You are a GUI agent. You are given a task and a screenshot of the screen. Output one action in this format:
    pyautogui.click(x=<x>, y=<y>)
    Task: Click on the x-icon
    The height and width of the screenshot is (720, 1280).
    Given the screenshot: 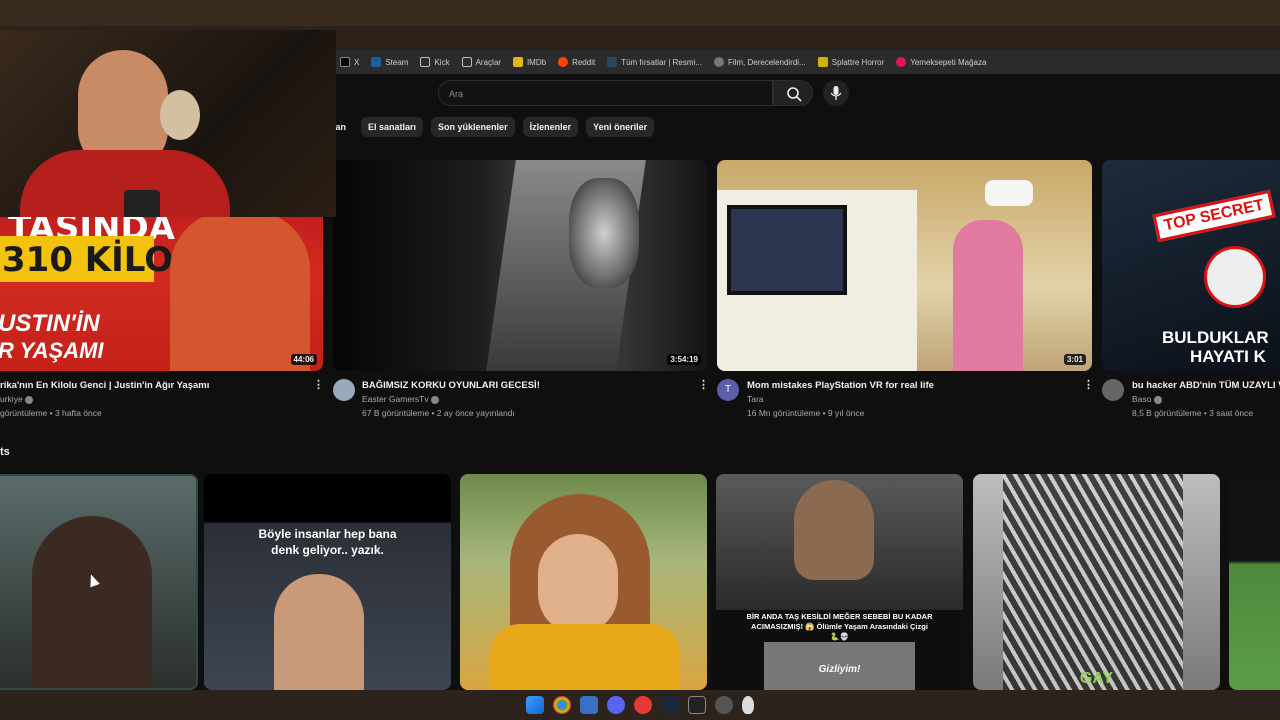 What is the action you would take?
    pyautogui.click(x=345, y=62)
    